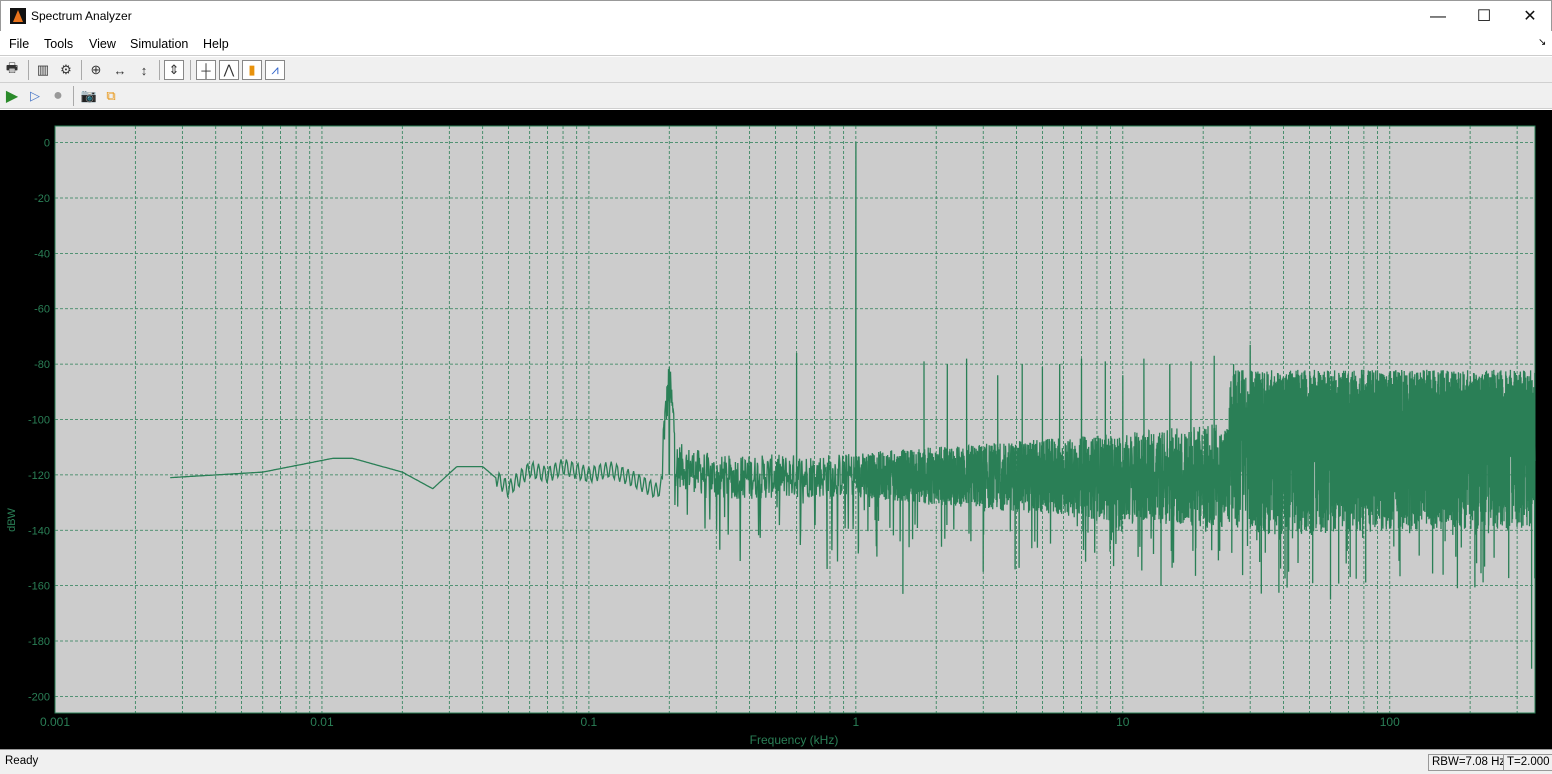  Describe the element at coordinates (96, 70) in the screenshot. I see `zoom-in-icon: ⊕` at that location.